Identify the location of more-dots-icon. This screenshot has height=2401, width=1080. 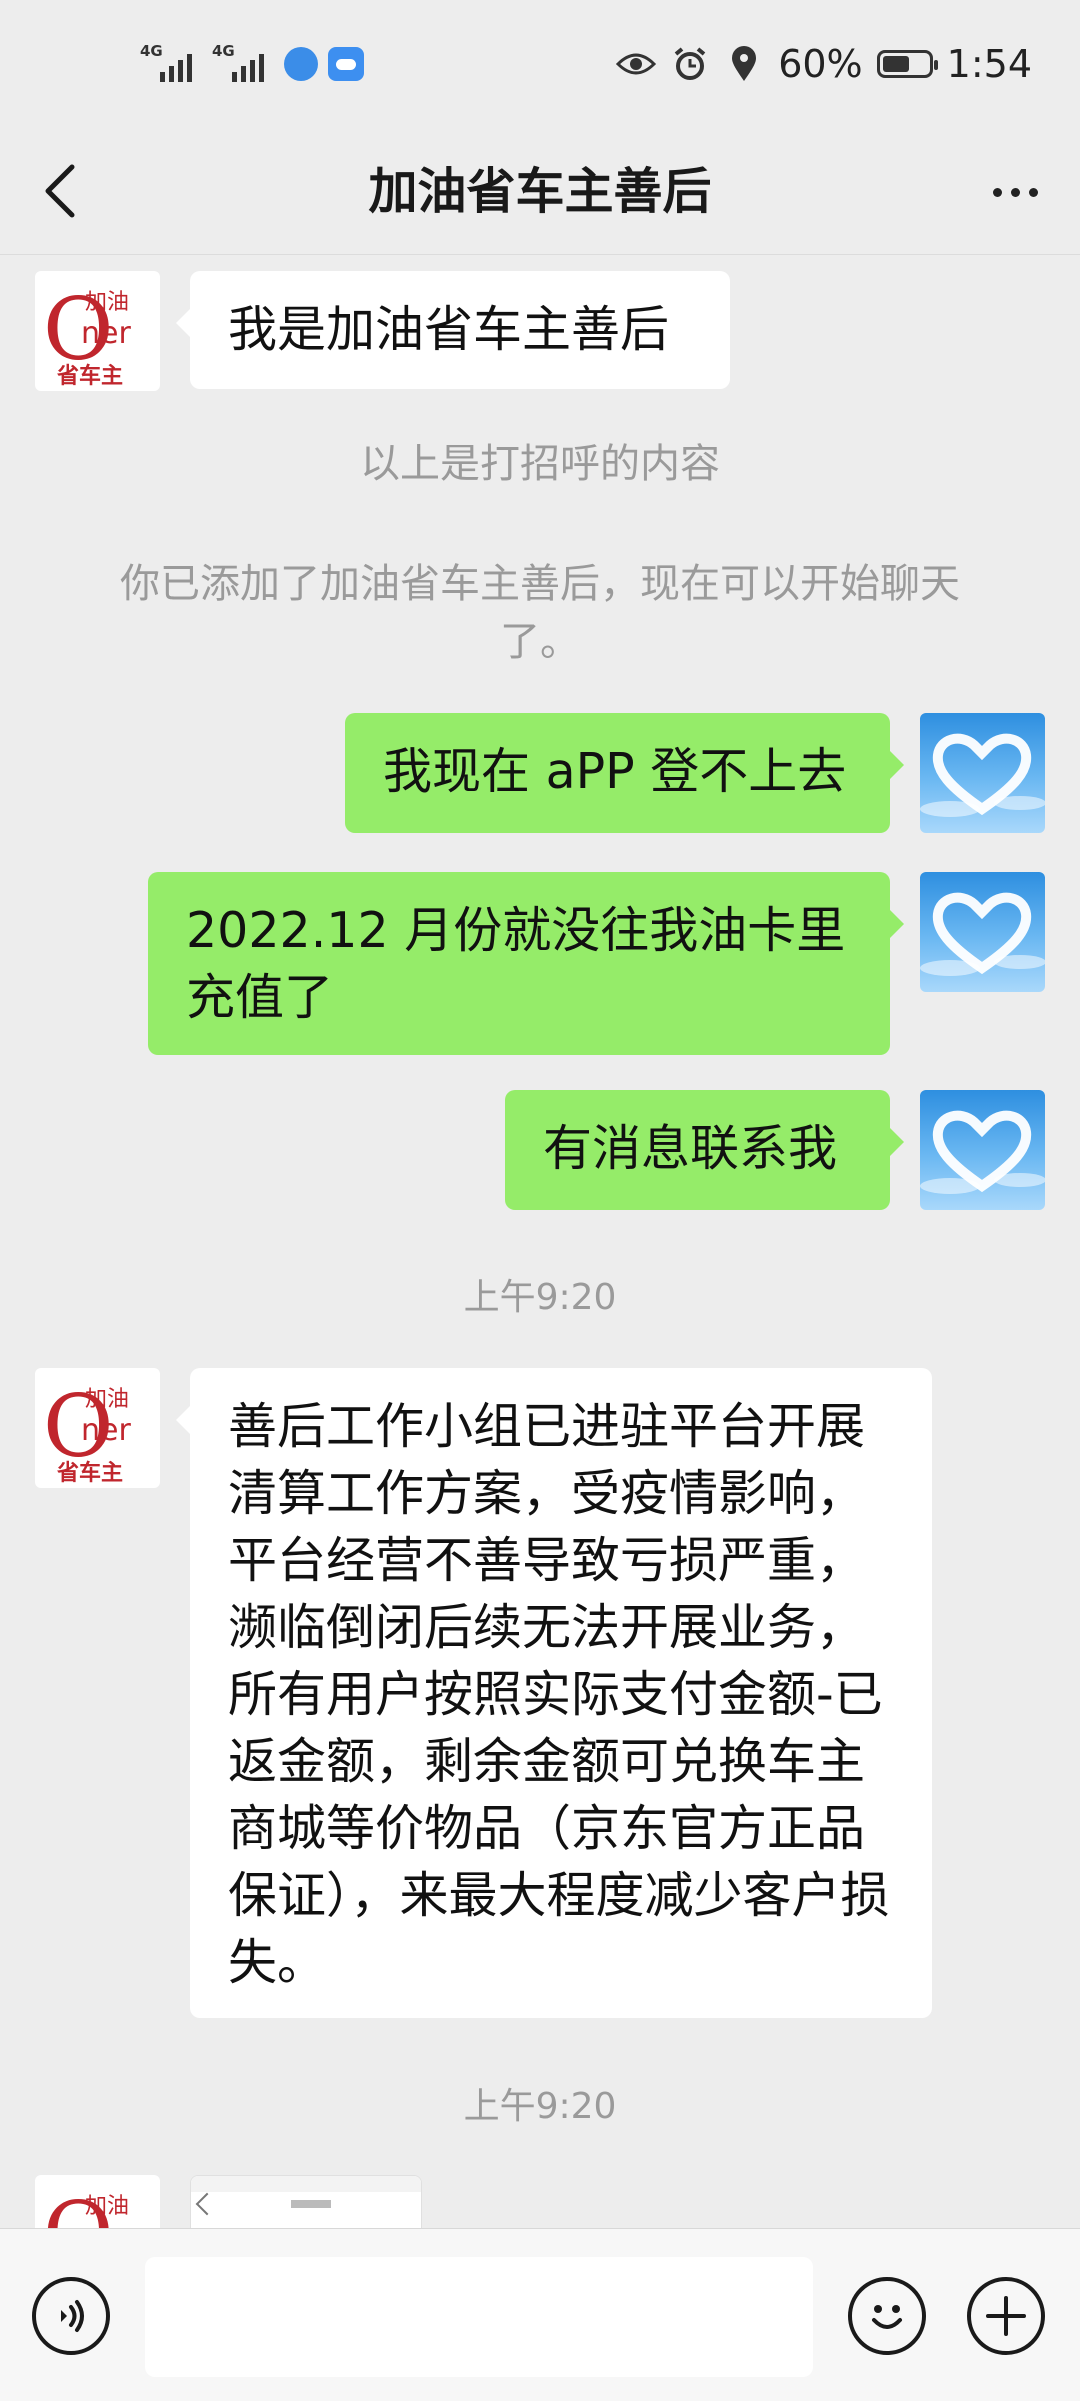
(997, 192).